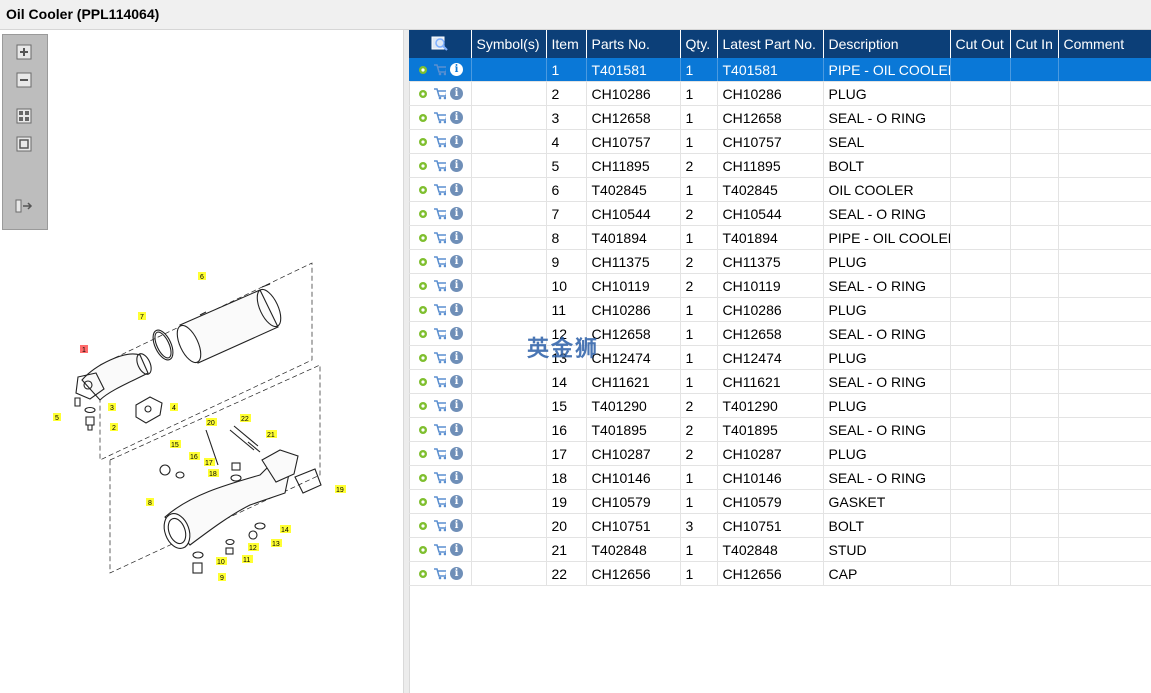 This screenshot has height=693, width=1151. Describe the element at coordinates (780, 453) in the screenshot. I see `table-row: i 17 CH10287 2 CH10287 PLUG` at that location.